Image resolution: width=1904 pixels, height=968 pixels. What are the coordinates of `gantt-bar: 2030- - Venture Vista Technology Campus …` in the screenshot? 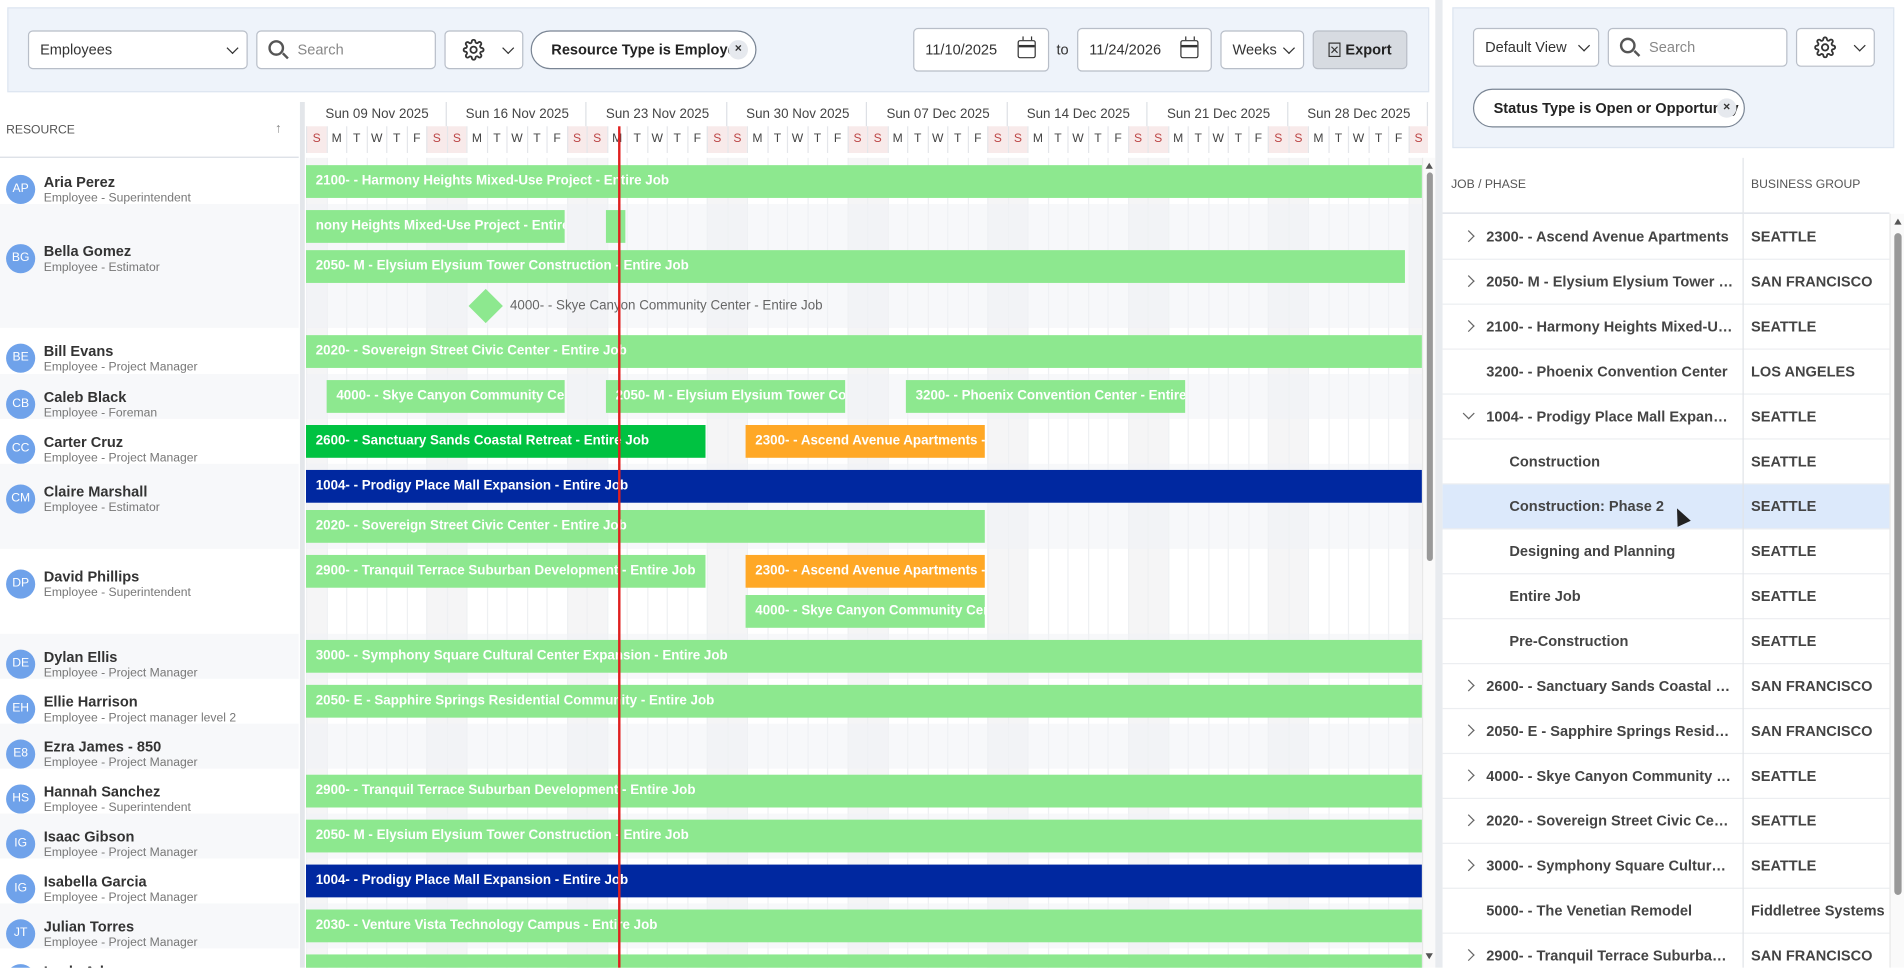 It's located at (864, 926).